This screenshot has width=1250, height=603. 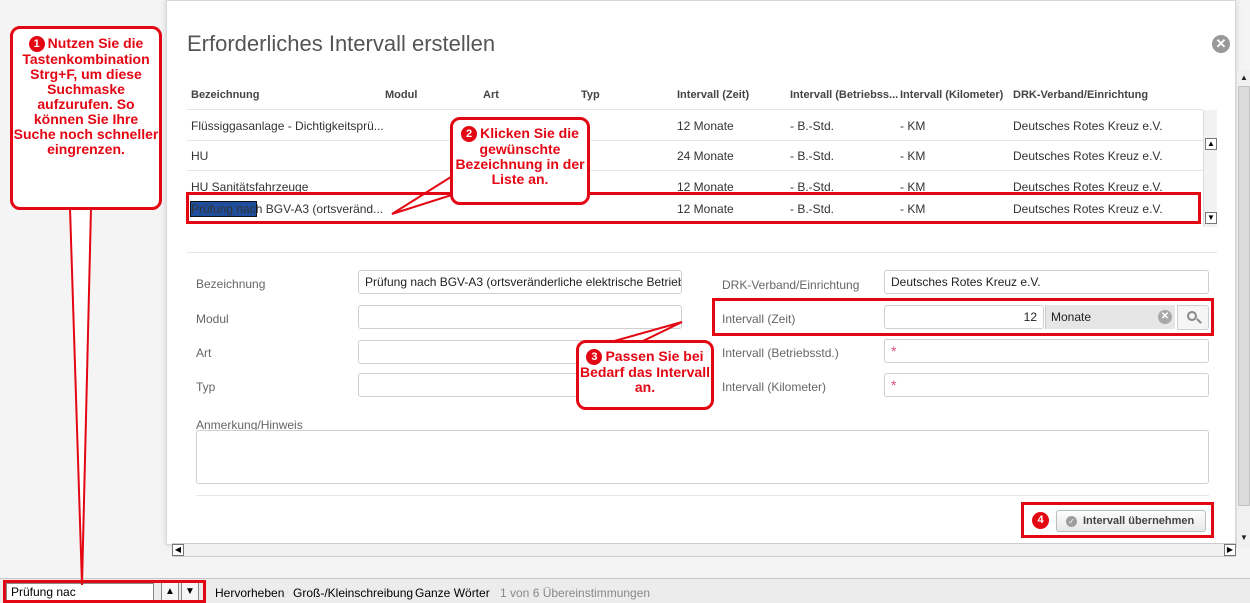 What do you see at coordinates (594, 357) in the screenshot?
I see `step-badge: 3` at bounding box center [594, 357].